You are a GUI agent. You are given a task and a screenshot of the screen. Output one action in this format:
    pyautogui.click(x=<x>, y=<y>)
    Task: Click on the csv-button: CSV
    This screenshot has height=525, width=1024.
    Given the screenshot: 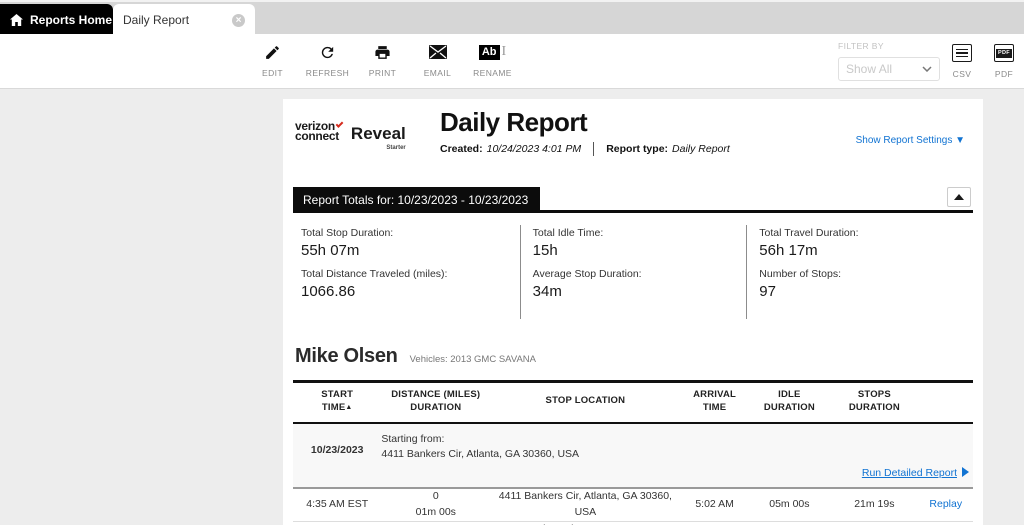 What is the action you would take?
    pyautogui.click(x=962, y=61)
    